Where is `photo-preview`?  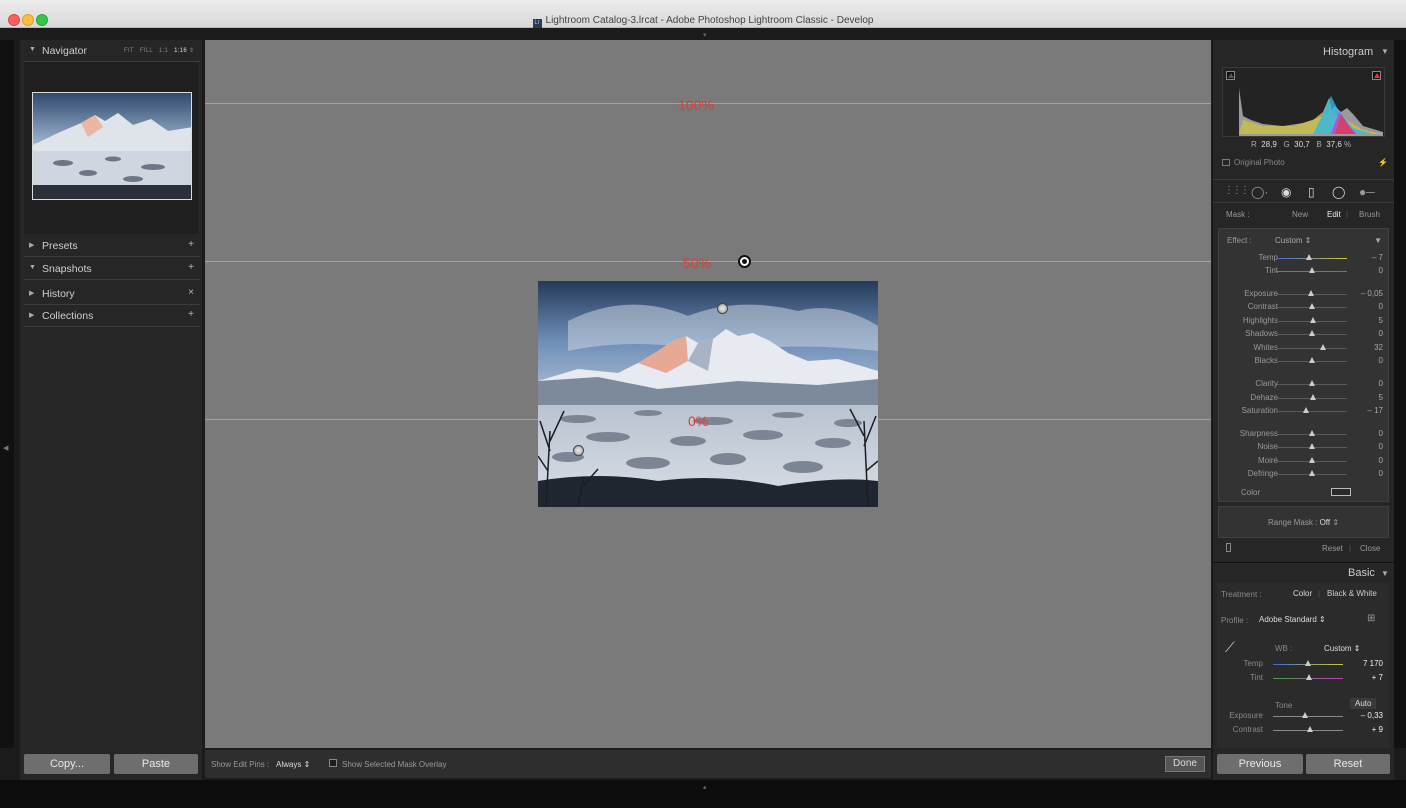
photo-preview is located at coordinates (708, 394).